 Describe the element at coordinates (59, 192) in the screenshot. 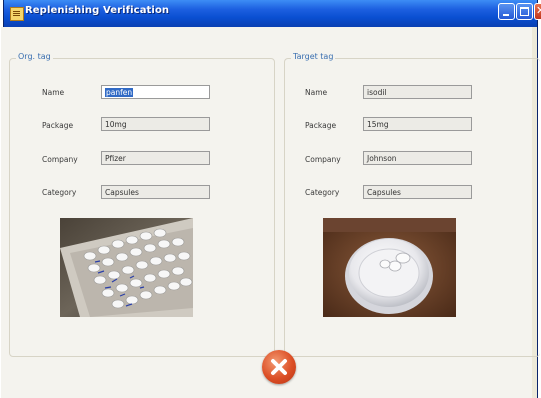

I see `org-category-label: Category` at that location.